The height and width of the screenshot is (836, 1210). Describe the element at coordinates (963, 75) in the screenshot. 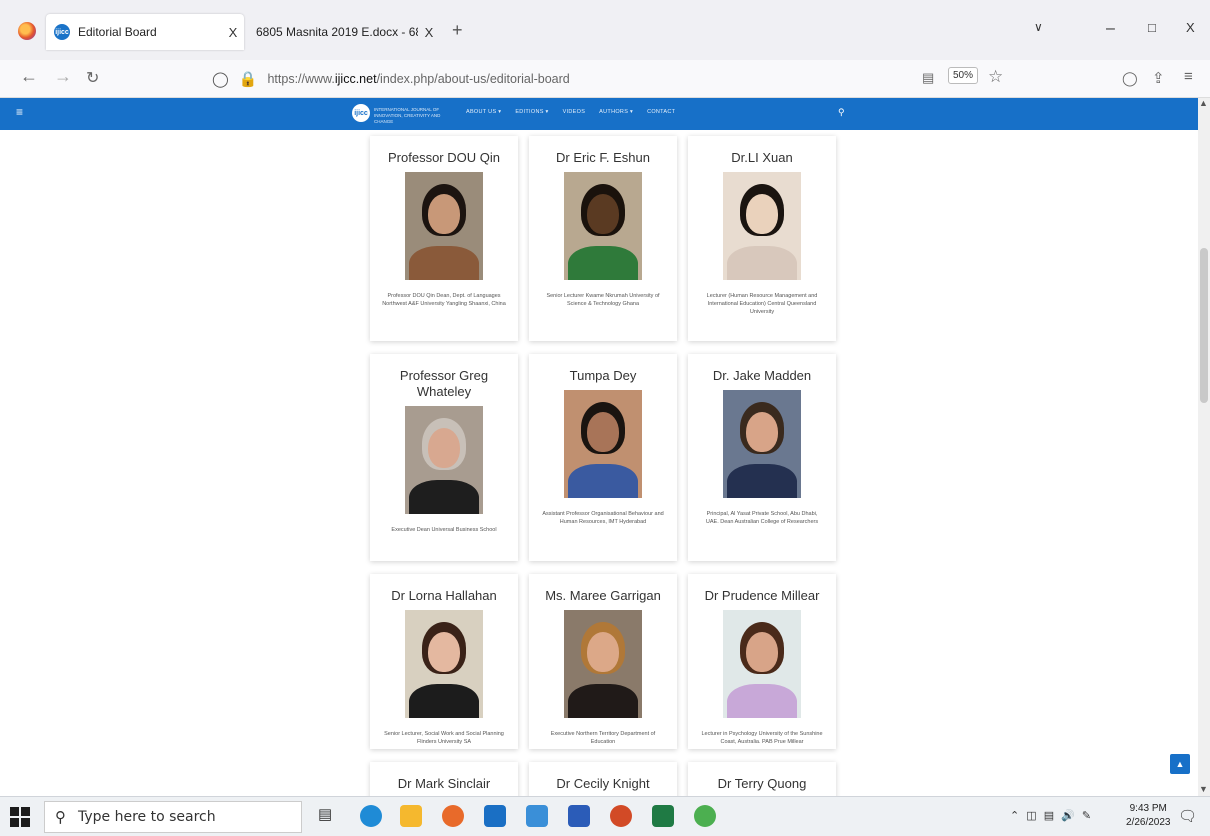

I see `zoom-level-button: 50%` at that location.